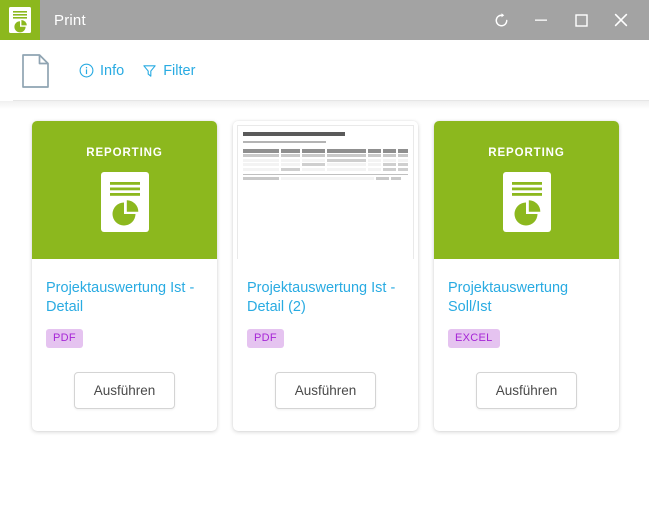 The height and width of the screenshot is (520, 649). I want to click on close-button, so click(621, 20).